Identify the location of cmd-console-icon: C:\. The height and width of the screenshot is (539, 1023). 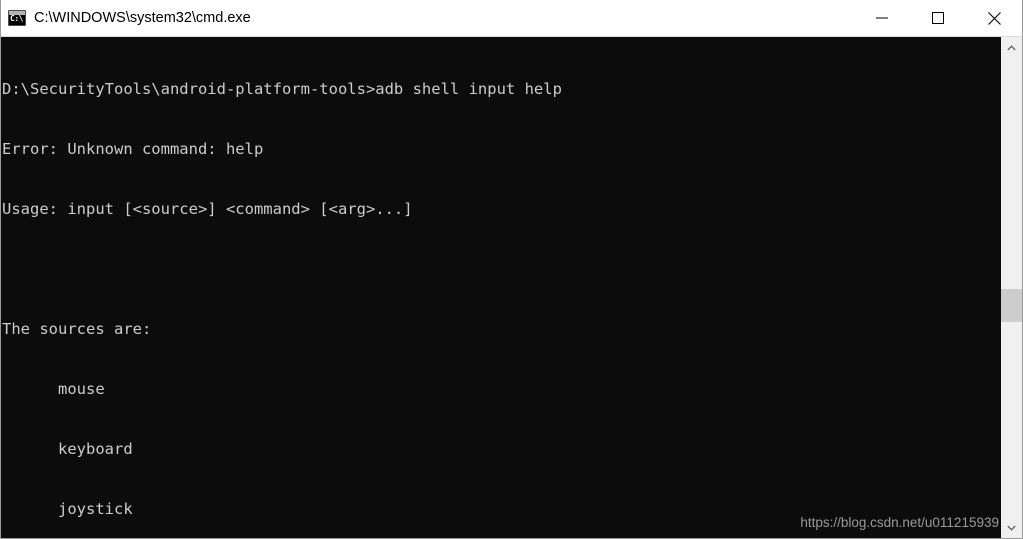
(17, 18).